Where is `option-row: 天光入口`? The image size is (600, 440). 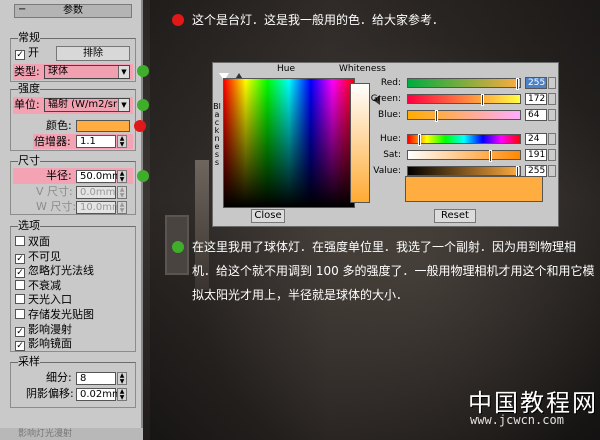 option-row: 天光入口 is located at coordinates (43, 300).